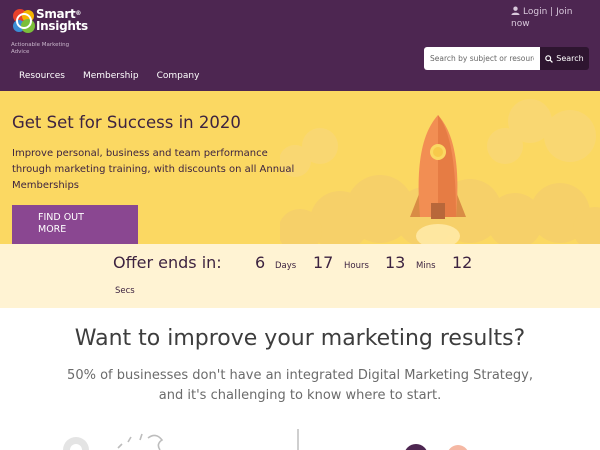 Image resolution: width=600 pixels, height=450 pixels. Describe the element at coordinates (125, 291) in the screenshot. I see `secs-unit: Secs` at that location.